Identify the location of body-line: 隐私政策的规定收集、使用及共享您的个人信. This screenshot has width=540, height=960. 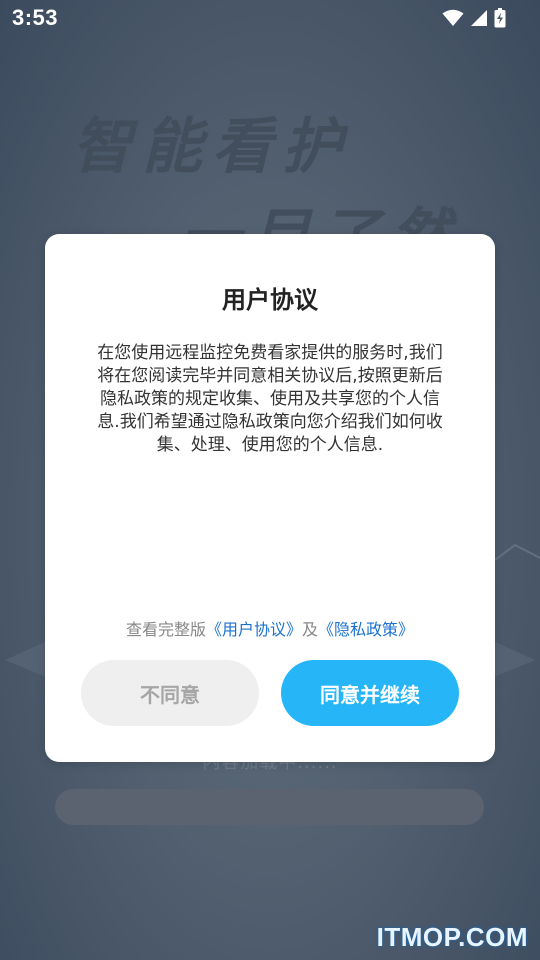
(270, 399).